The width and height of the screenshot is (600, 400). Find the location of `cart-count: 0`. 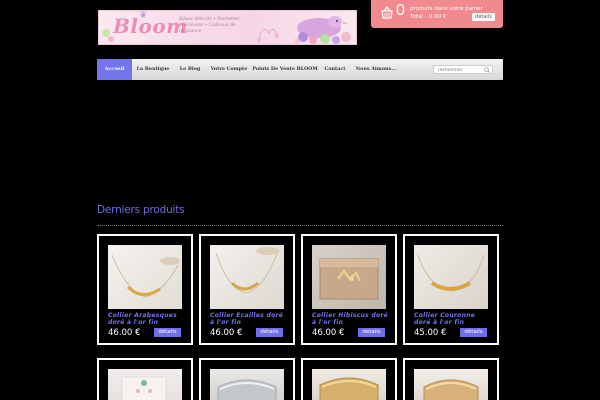

cart-count: 0 is located at coordinates (400, 10).